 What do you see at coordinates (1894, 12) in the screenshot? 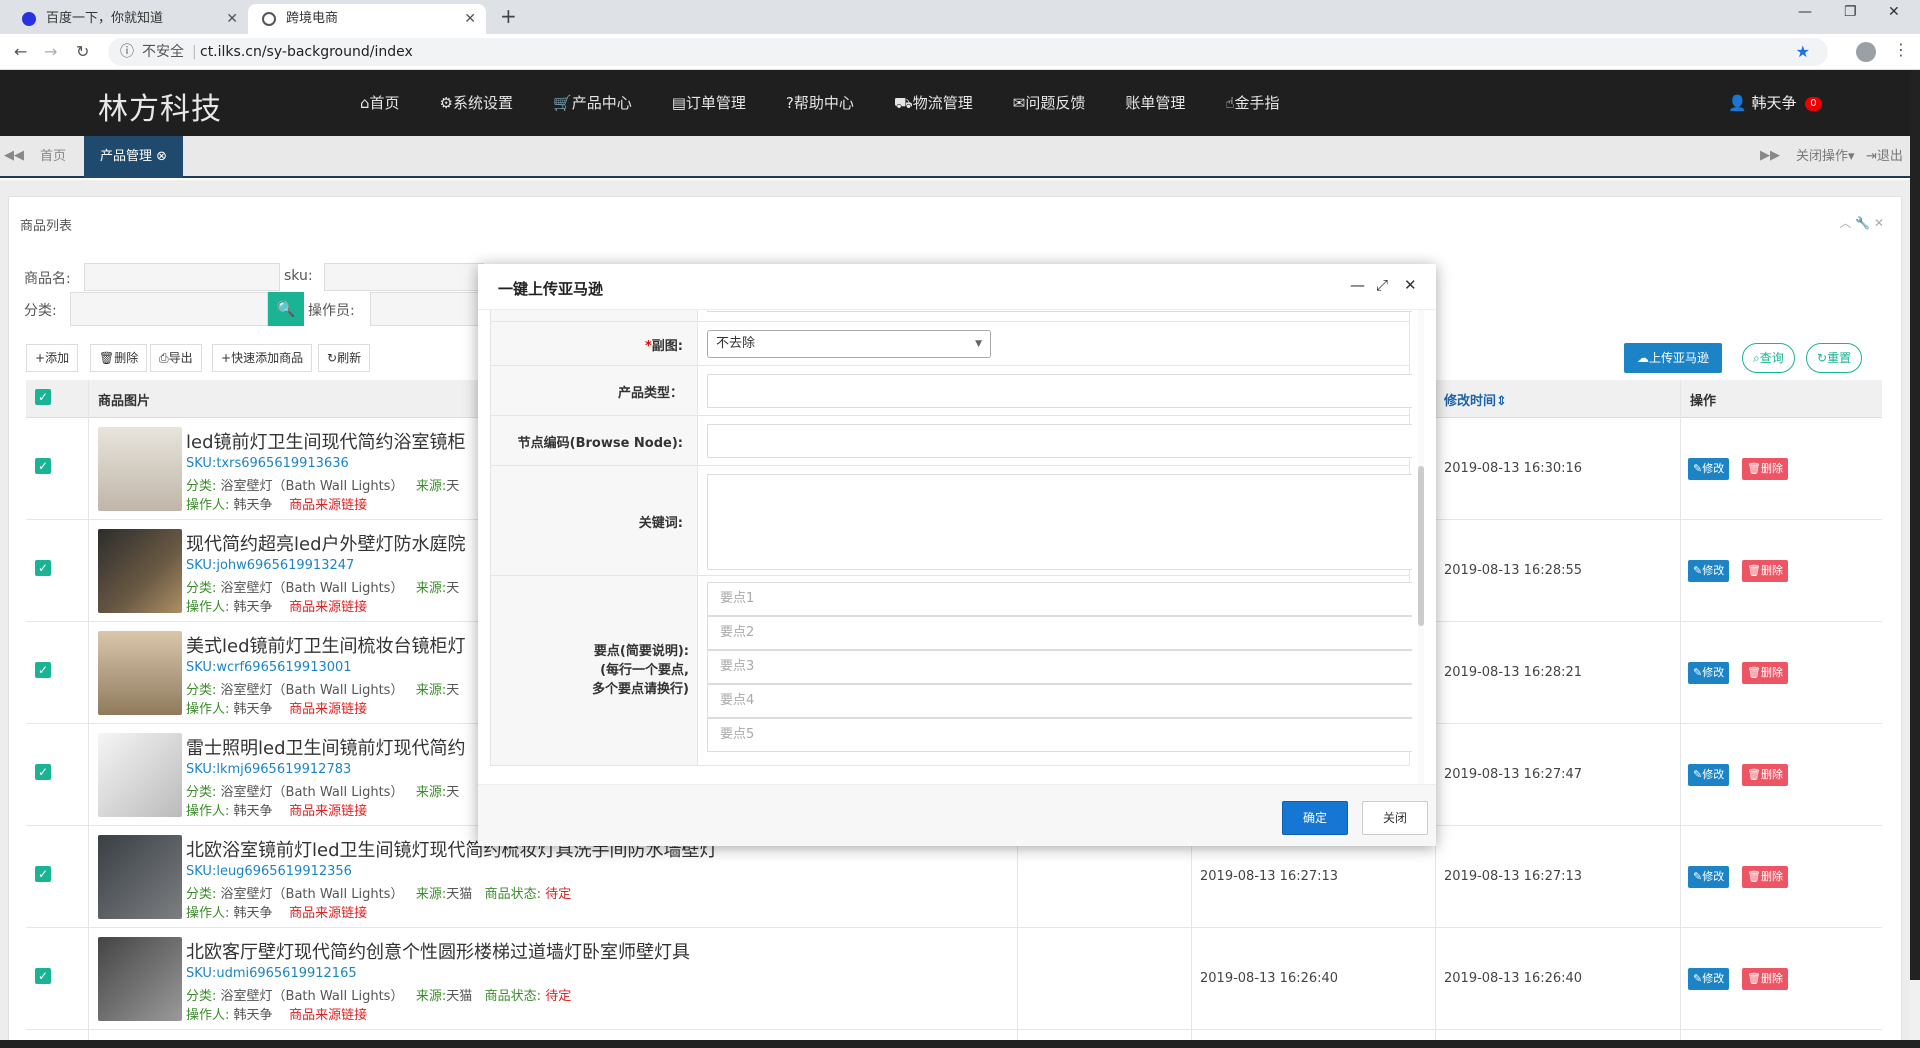
I see `window-close-icon: ✕` at bounding box center [1894, 12].